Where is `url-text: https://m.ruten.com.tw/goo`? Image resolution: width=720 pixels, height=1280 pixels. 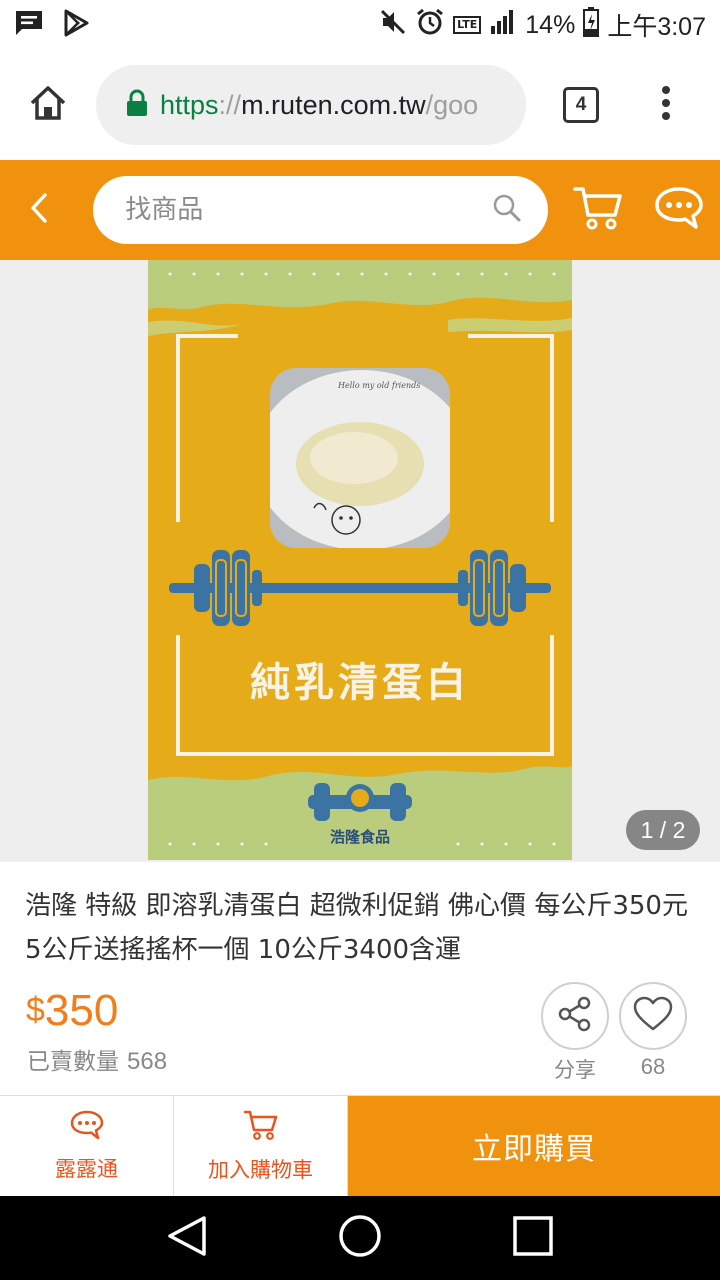 url-text: https://m.ruten.com.tw/goo is located at coordinates (319, 105).